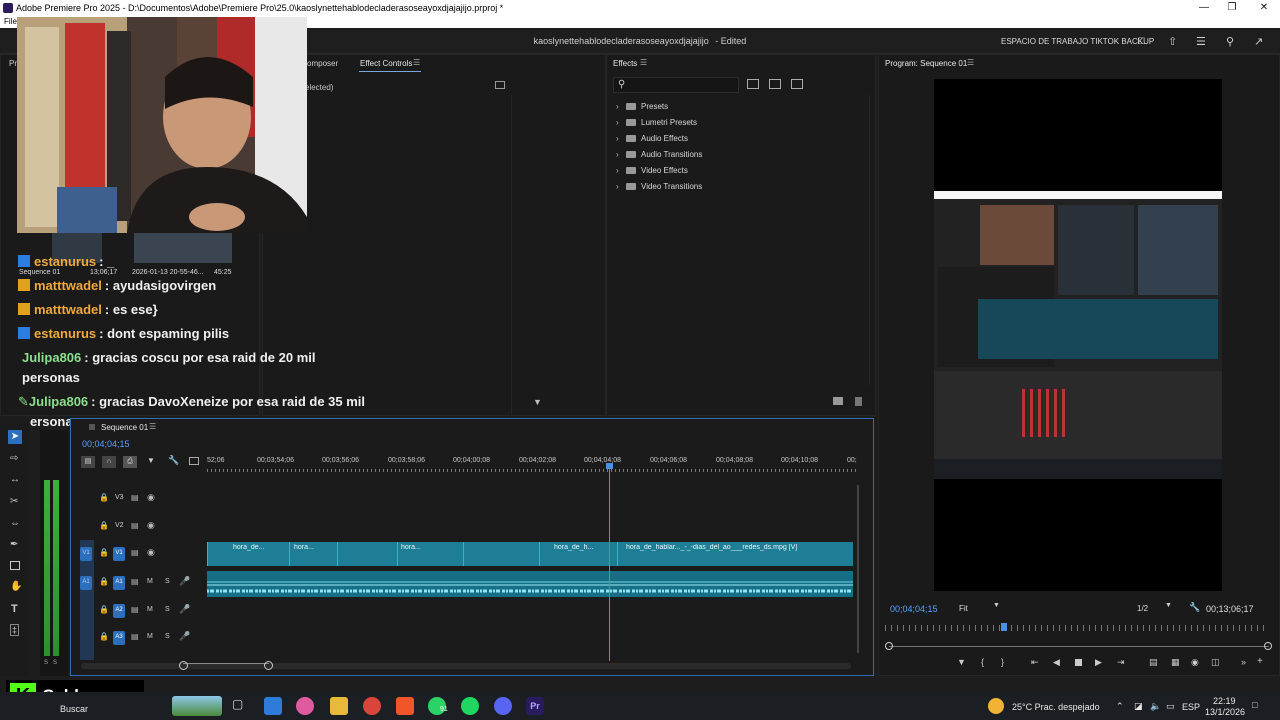 The image size is (1280, 720). I want to click on chevron-up-icon: ⌃, so click(1120, 706).